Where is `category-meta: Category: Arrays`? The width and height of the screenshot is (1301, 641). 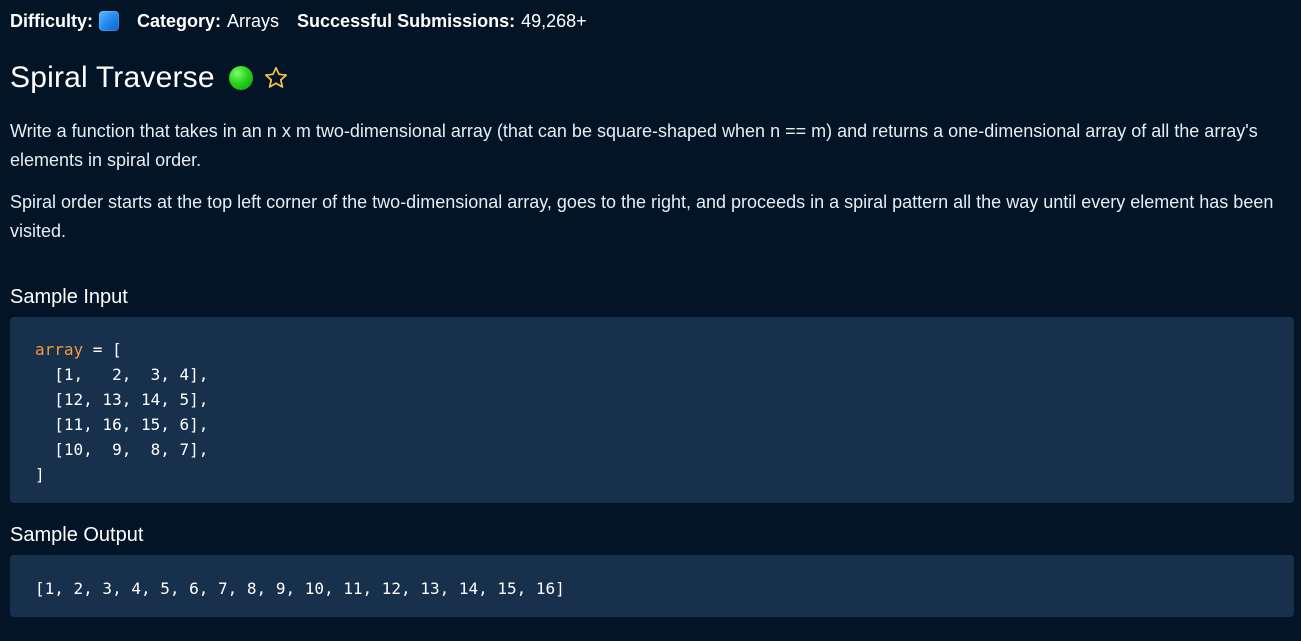 category-meta: Category: Arrays is located at coordinates (208, 21).